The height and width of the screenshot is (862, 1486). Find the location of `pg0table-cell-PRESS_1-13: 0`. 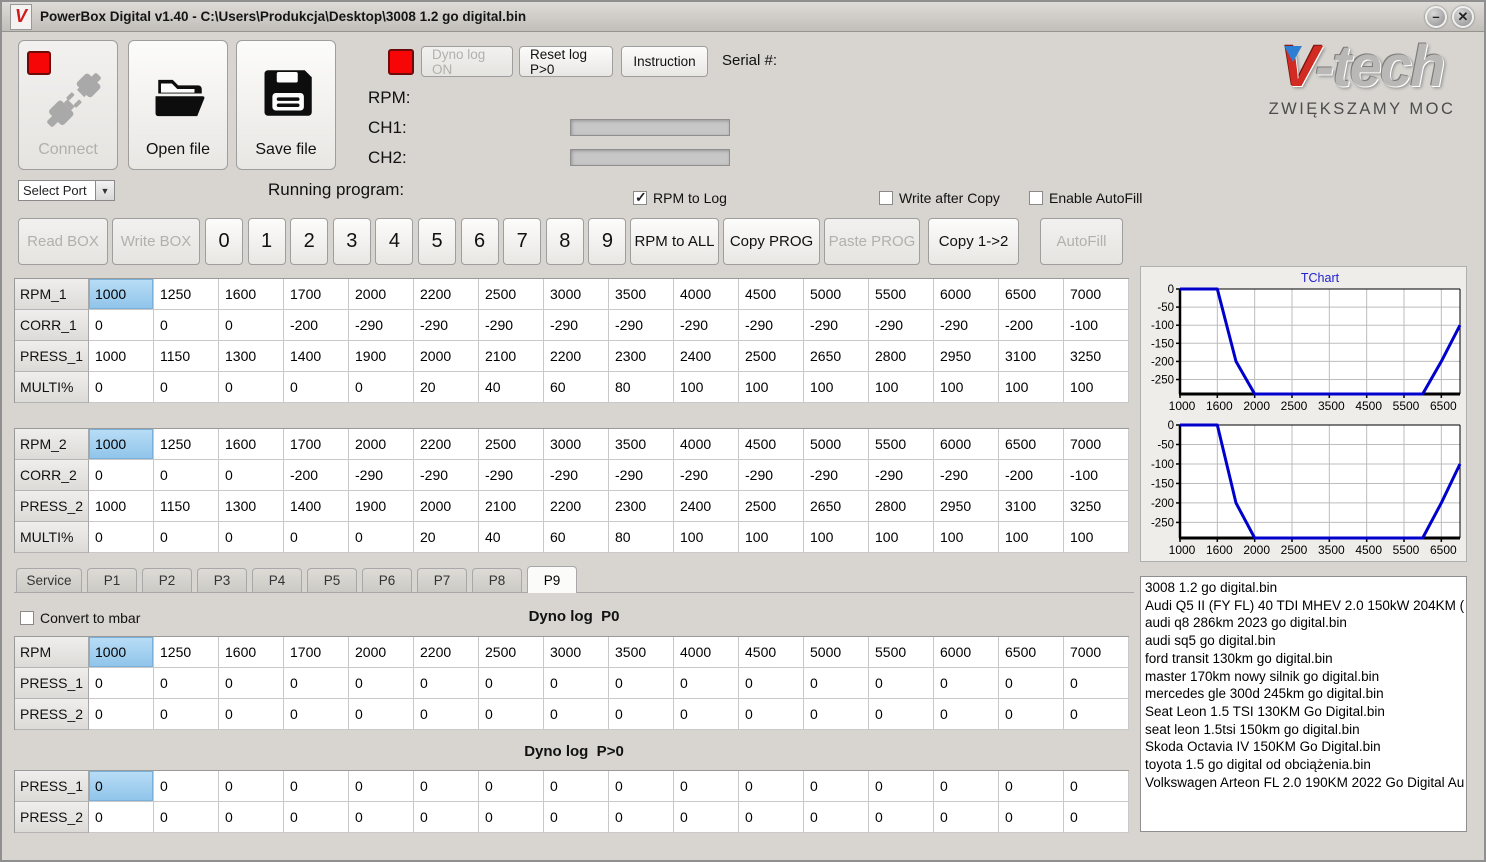

pg0table-cell-PRESS_1-13: 0 is located at coordinates (966, 786).